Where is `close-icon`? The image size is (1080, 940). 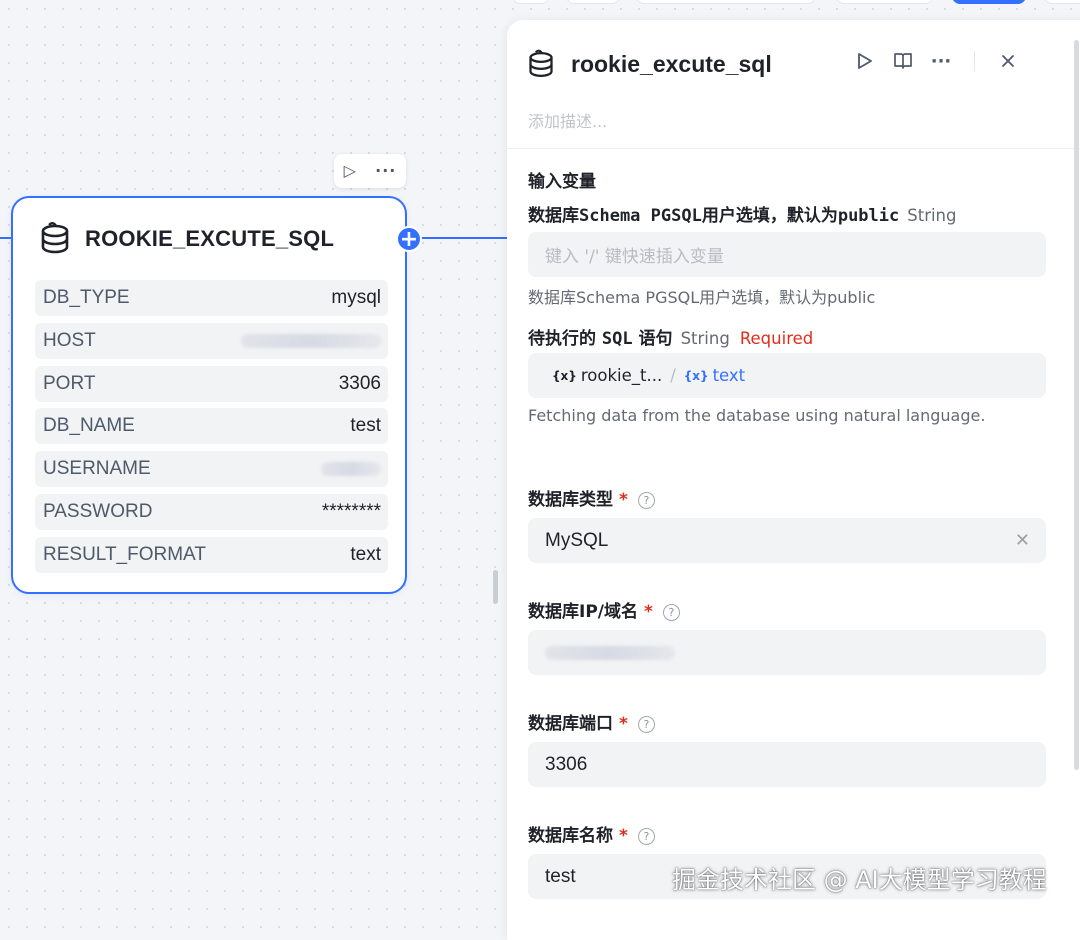 close-icon is located at coordinates (1008, 61).